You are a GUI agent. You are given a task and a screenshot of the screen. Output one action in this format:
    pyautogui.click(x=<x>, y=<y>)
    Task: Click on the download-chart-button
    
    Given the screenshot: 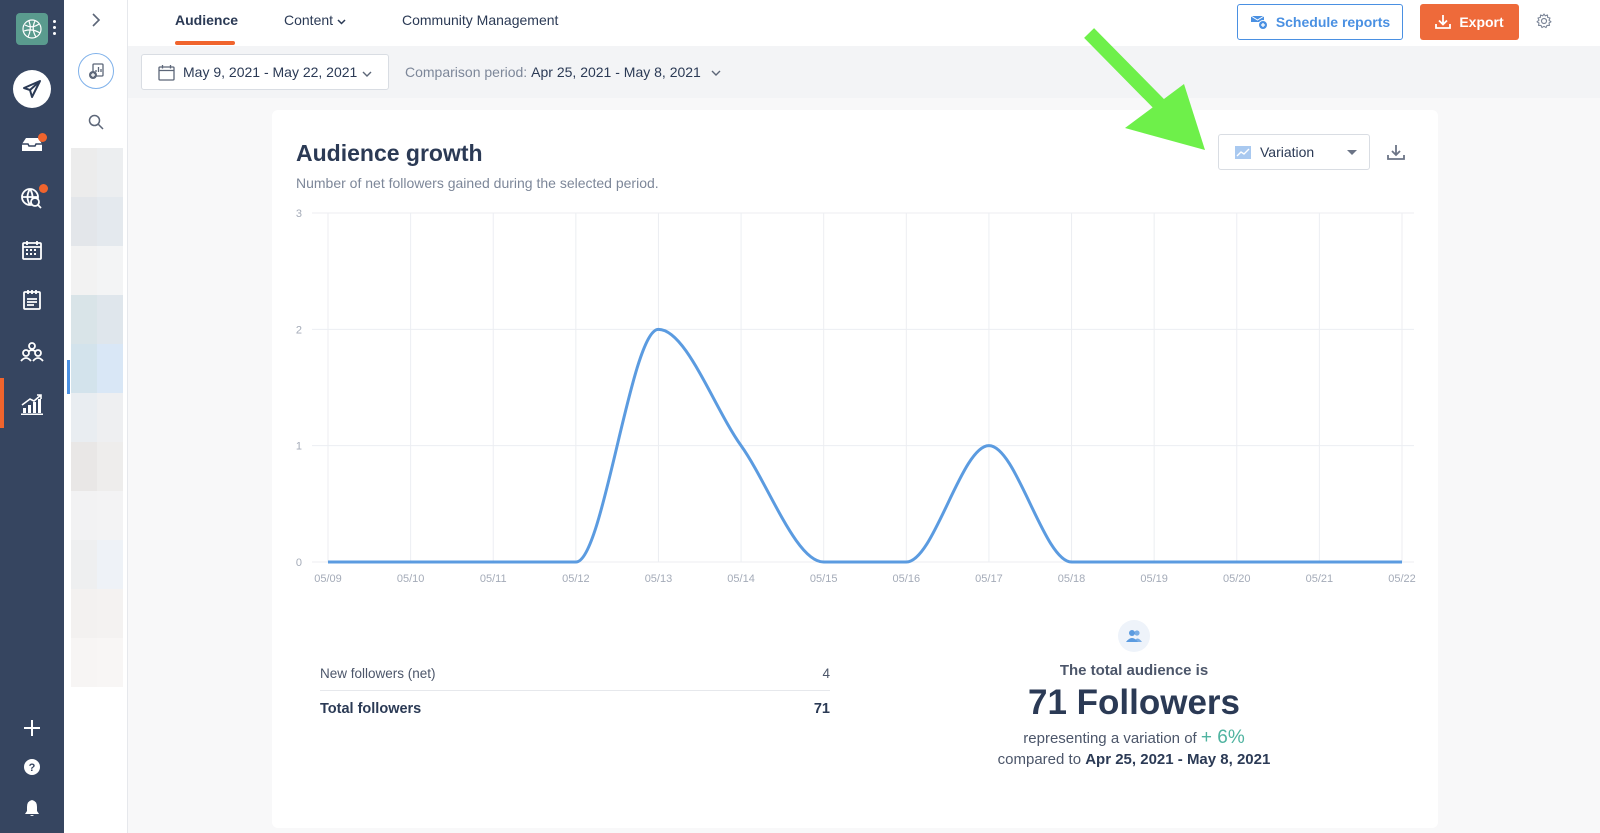 What is the action you would take?
    pyautogui.click(x=1396, y=152)
    